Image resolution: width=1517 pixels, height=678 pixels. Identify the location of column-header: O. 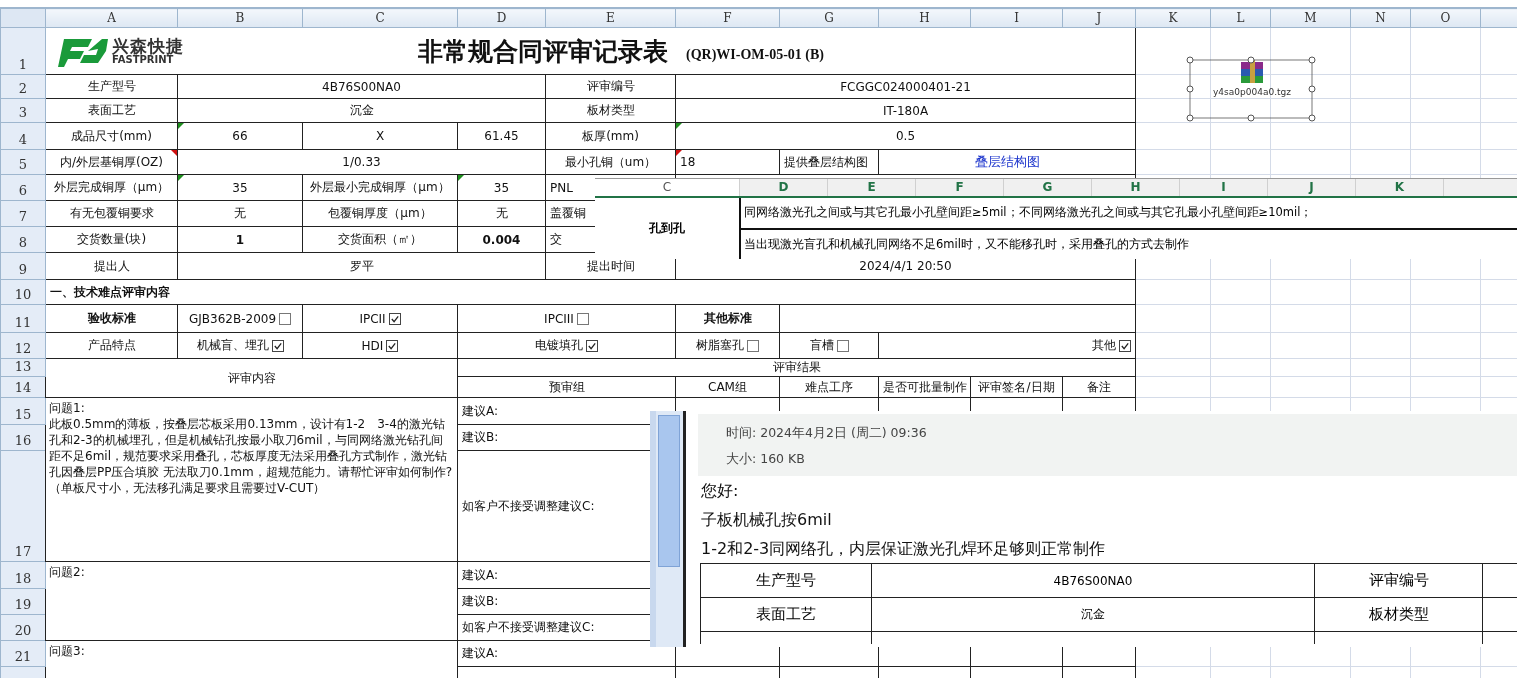
(1445, 18).